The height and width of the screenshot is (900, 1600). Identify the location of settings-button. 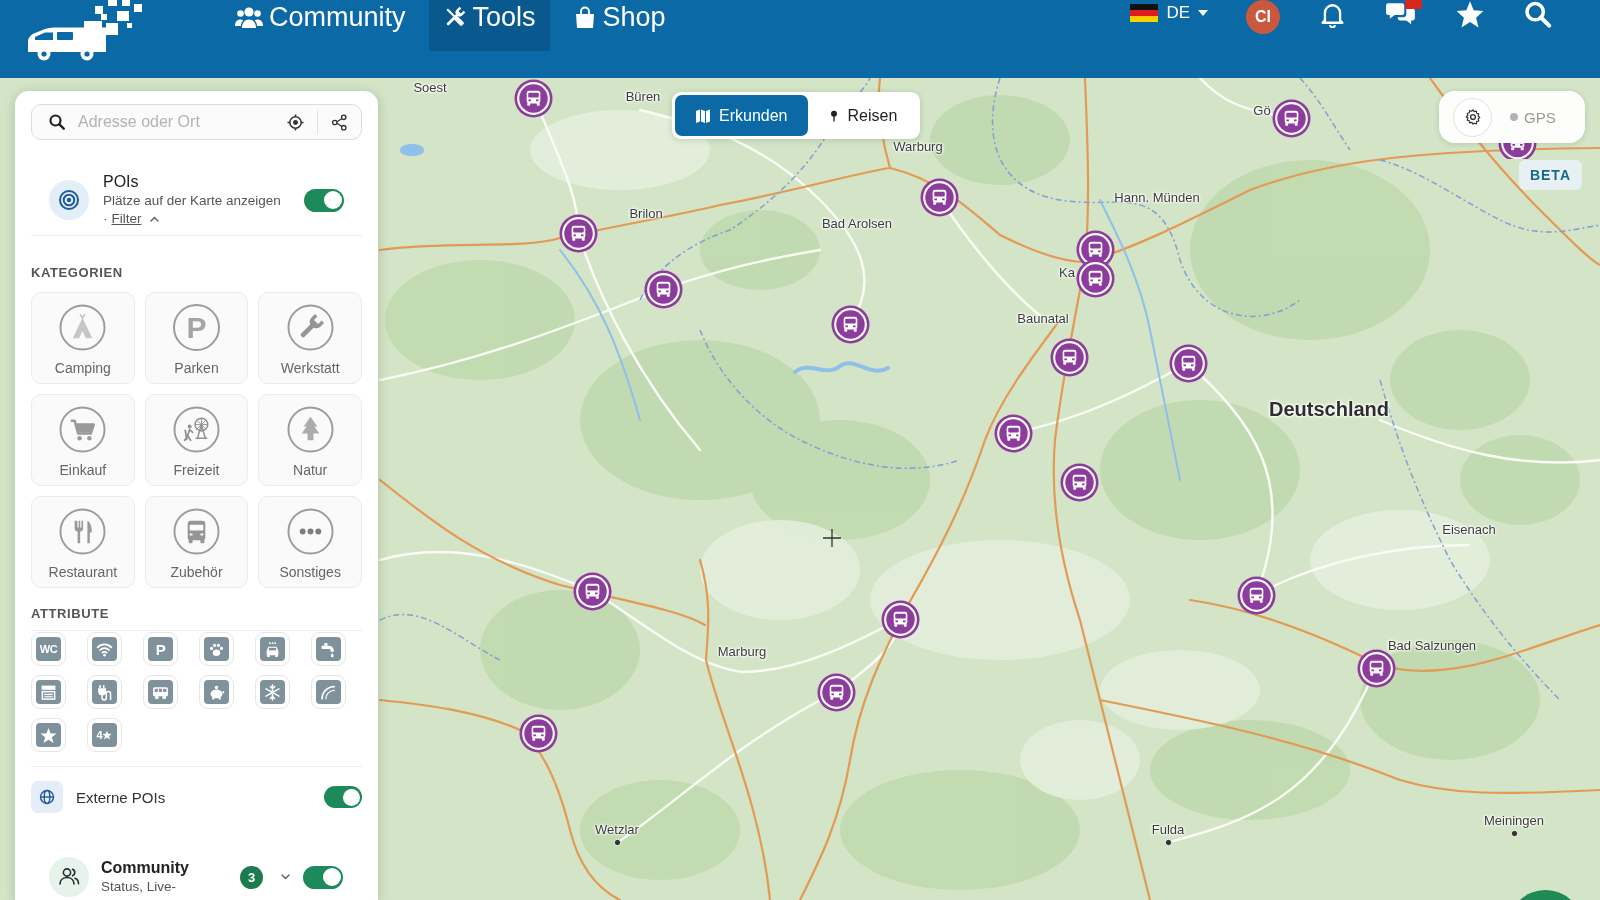
(1472, 117).